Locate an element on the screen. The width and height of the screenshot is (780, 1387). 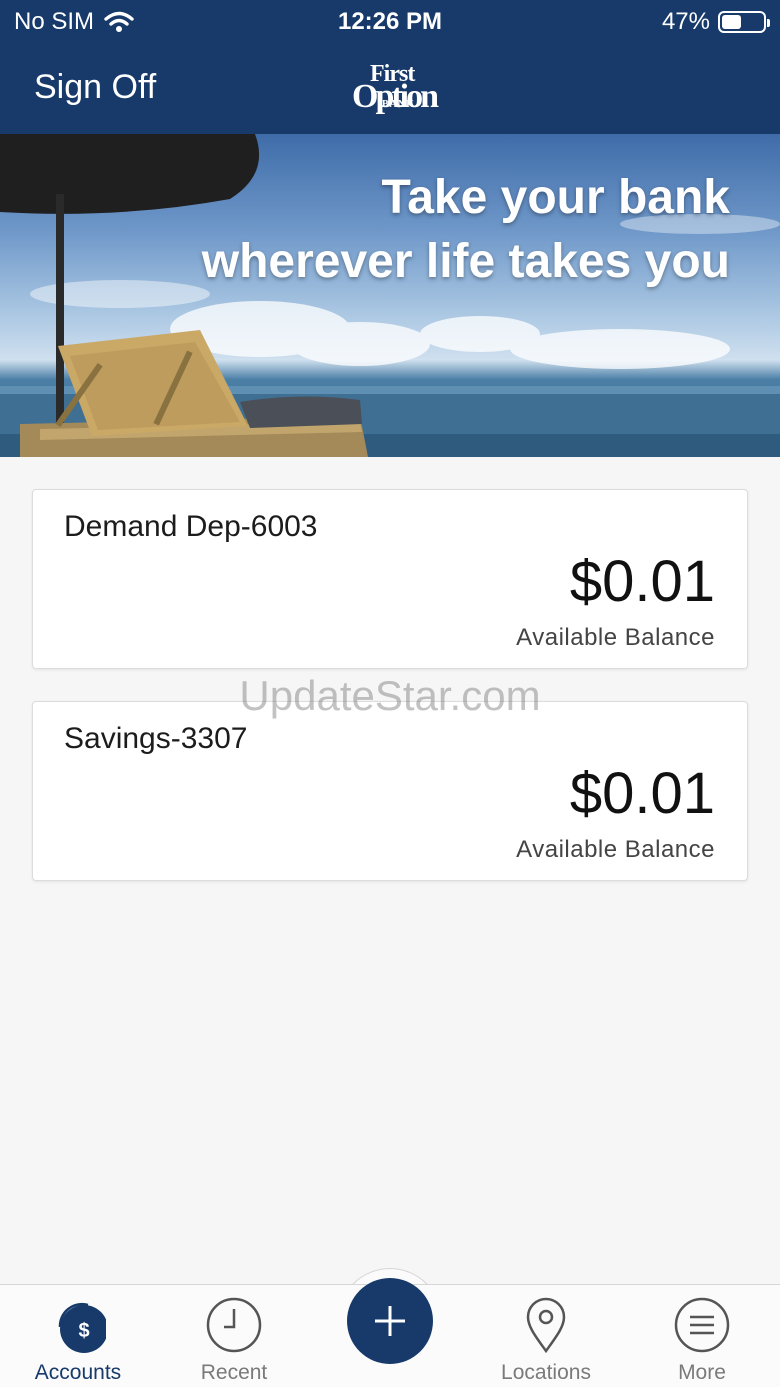
tab-recent: Recent is located at coordinates (234, 1336).